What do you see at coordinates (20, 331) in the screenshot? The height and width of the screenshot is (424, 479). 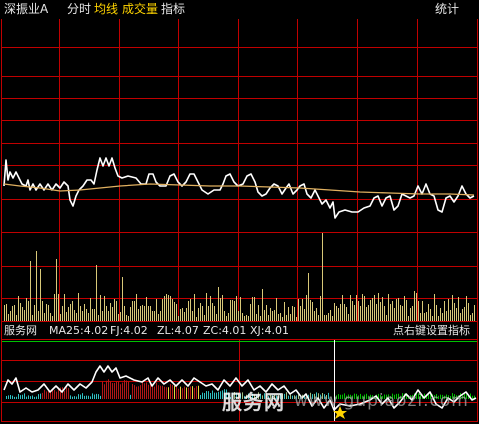 I see `indicator-name: 服务网` at bounding box center [20, 331].